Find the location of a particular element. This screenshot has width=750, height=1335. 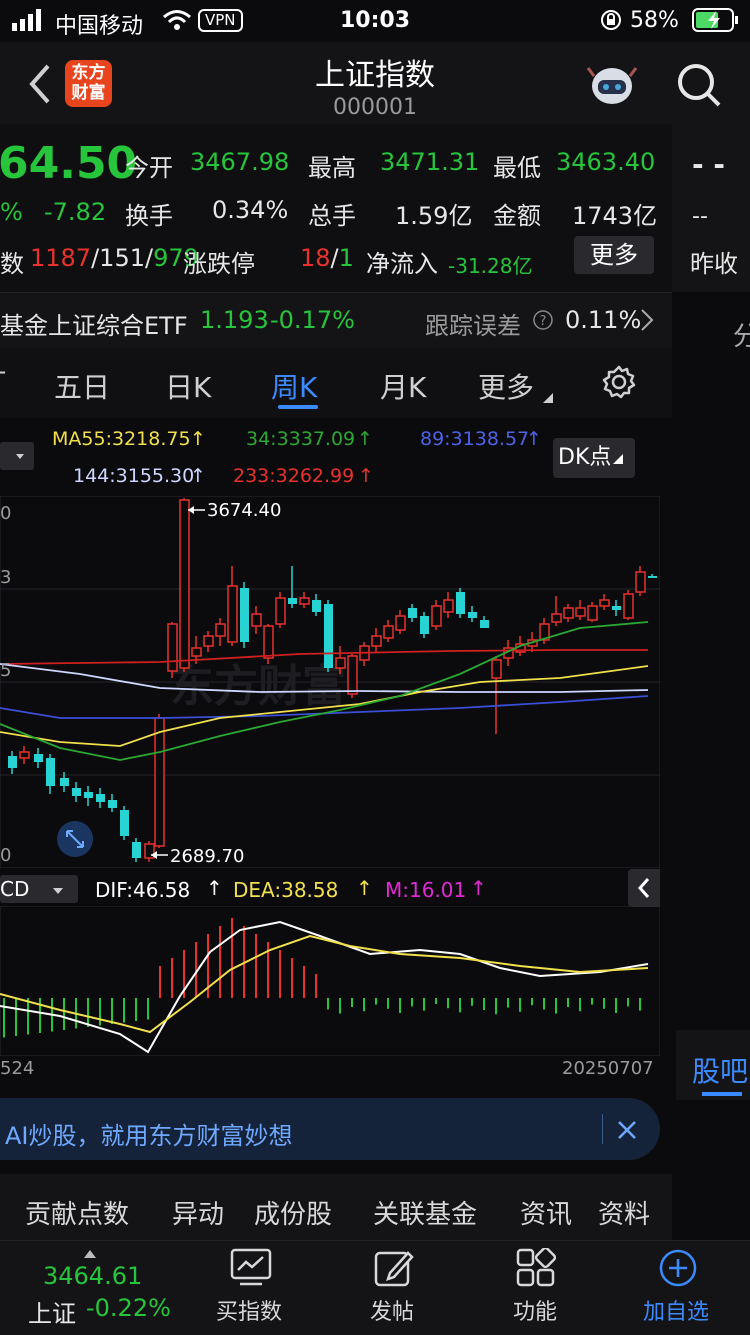

function-icon is located at coordinates (536, 1269).